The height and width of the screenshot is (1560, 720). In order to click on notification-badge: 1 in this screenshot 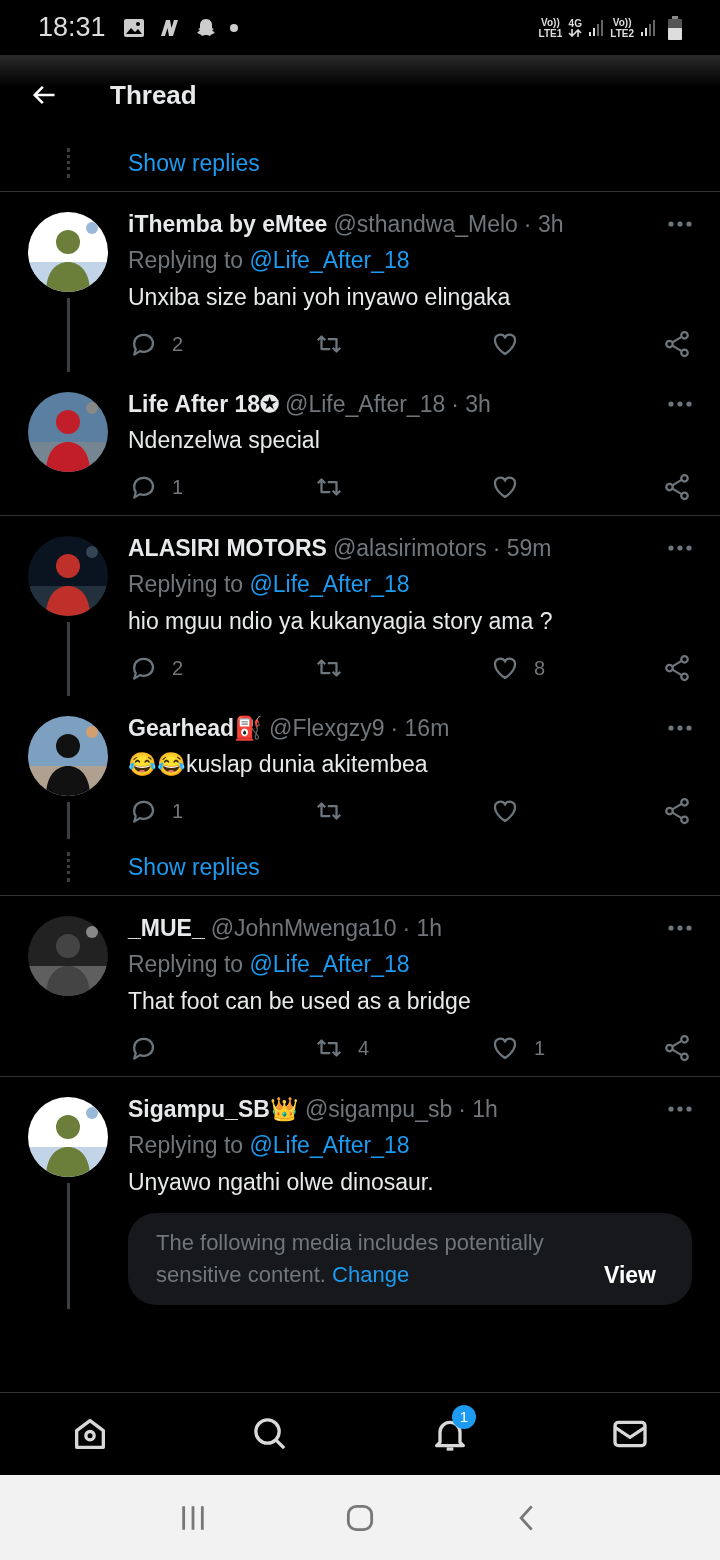, I will do `click(464, 1417)`.